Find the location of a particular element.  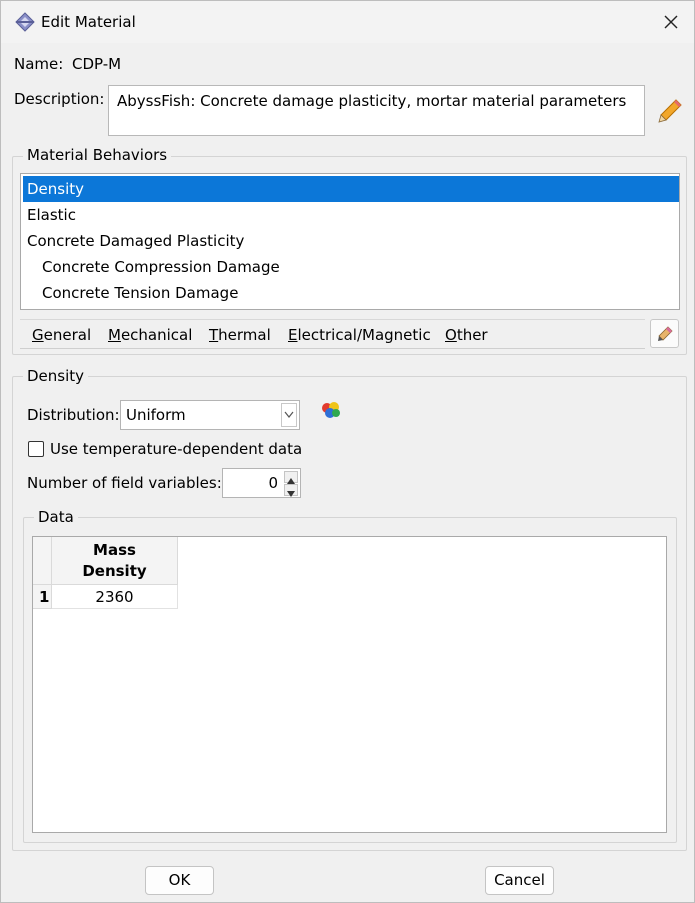

dropdown-button is located at coordinates (289, 415).